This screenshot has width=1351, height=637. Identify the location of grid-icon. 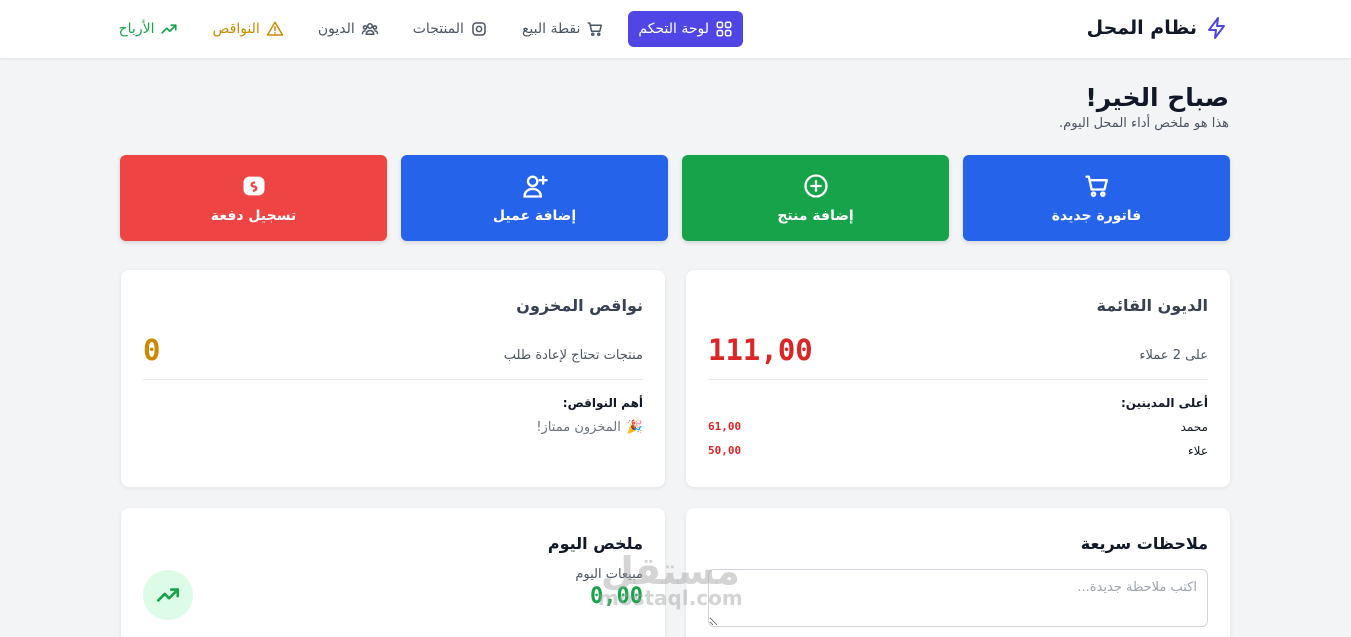
(724, 29).